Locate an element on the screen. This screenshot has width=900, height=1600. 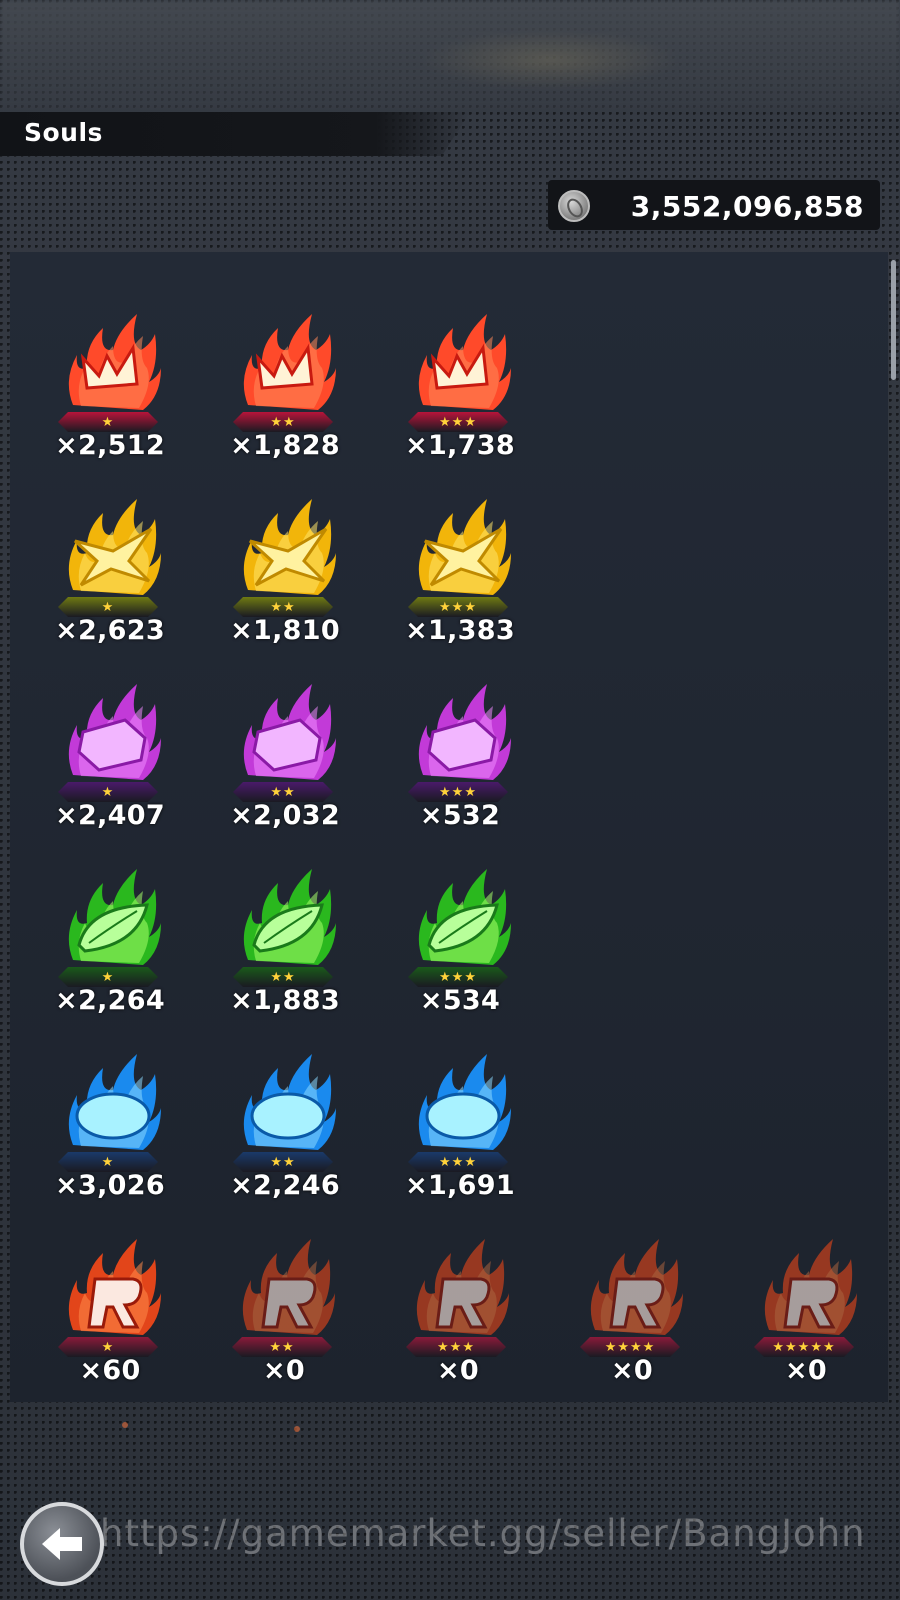
soul-row-blue: ★ ×3,026 ★★ ×2,246 ★★★ ×1,691 is located at coordinates (455, 1132).